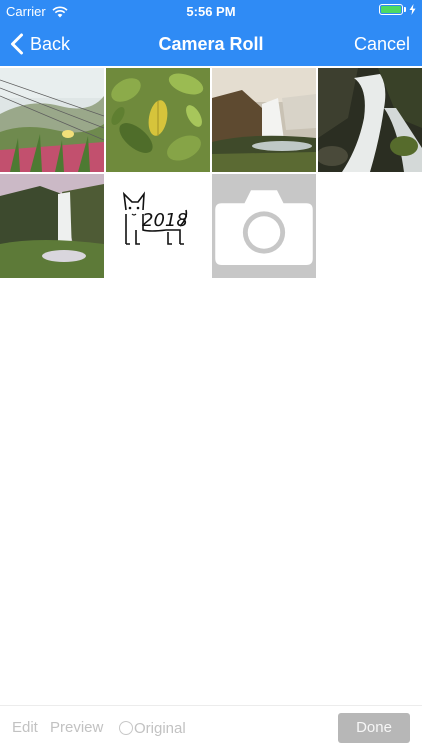  What do you see at coordinates (211, 727) in the screenshot?
I see `bottom-toolbar: Edit Preview Original Done` at bounding box center [211, 727].